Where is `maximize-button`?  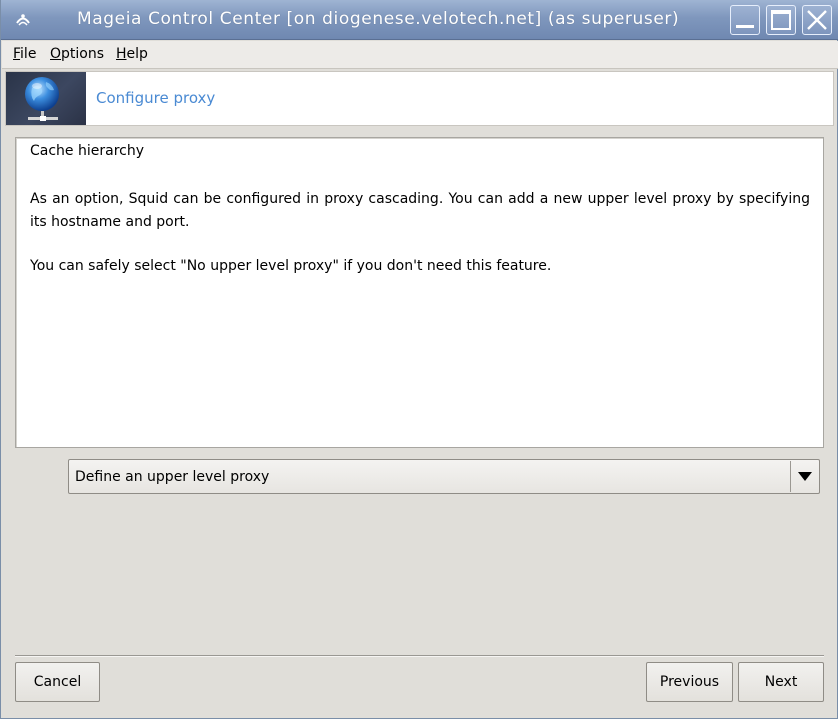 maximize-button is located at coordinates (781, 20).